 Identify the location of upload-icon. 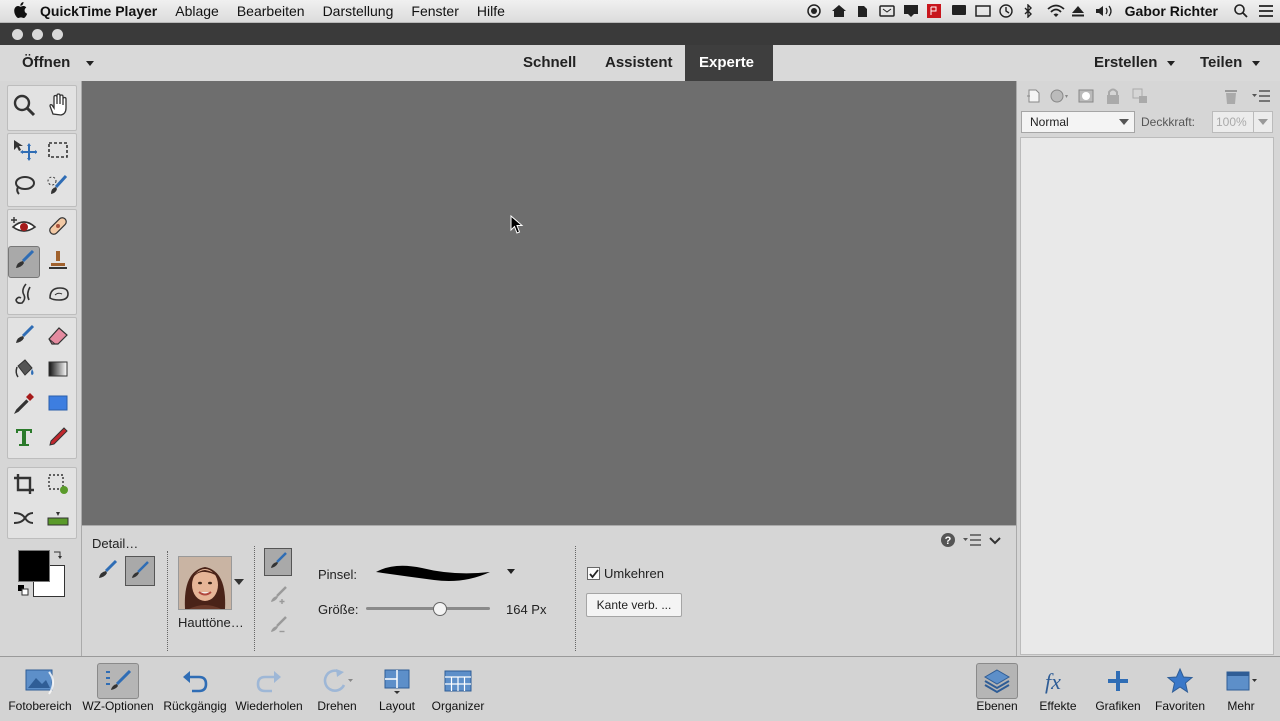
(910, 11).